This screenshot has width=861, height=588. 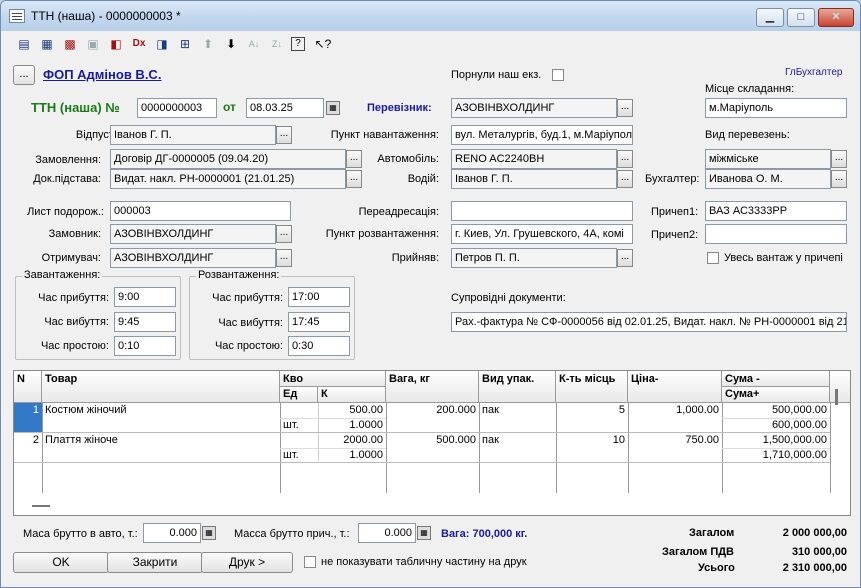 I want to click on col-header-coef: К, so click(x=352, y=395).